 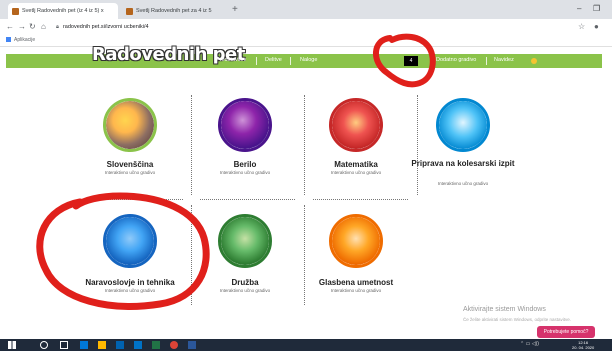 What do you see at coordinates (120, 345) in the screenshot?
I see `store-icon` at bounding box center [120, 345].